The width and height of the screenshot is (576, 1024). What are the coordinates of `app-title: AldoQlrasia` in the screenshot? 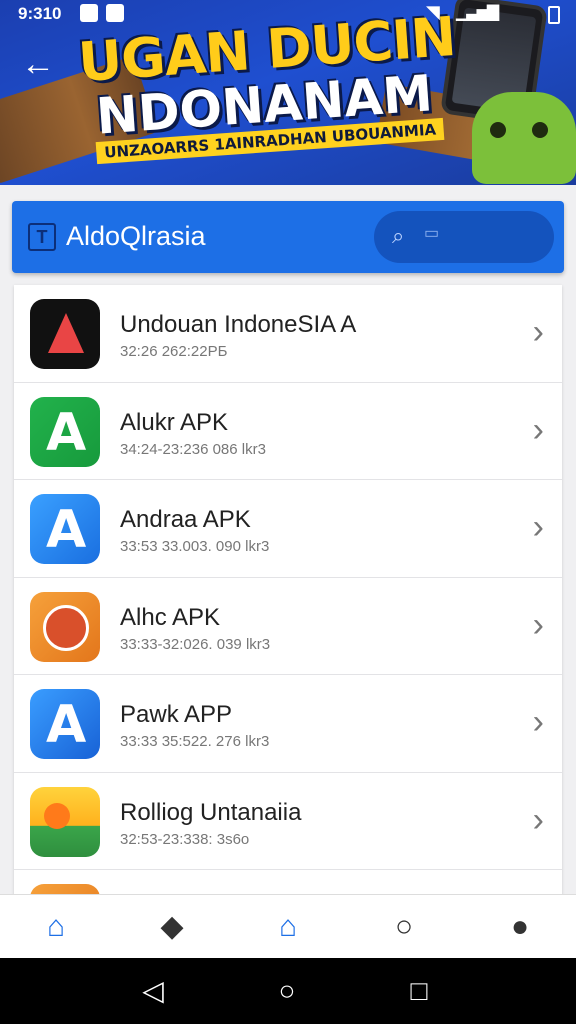 It's located at (136, 236).